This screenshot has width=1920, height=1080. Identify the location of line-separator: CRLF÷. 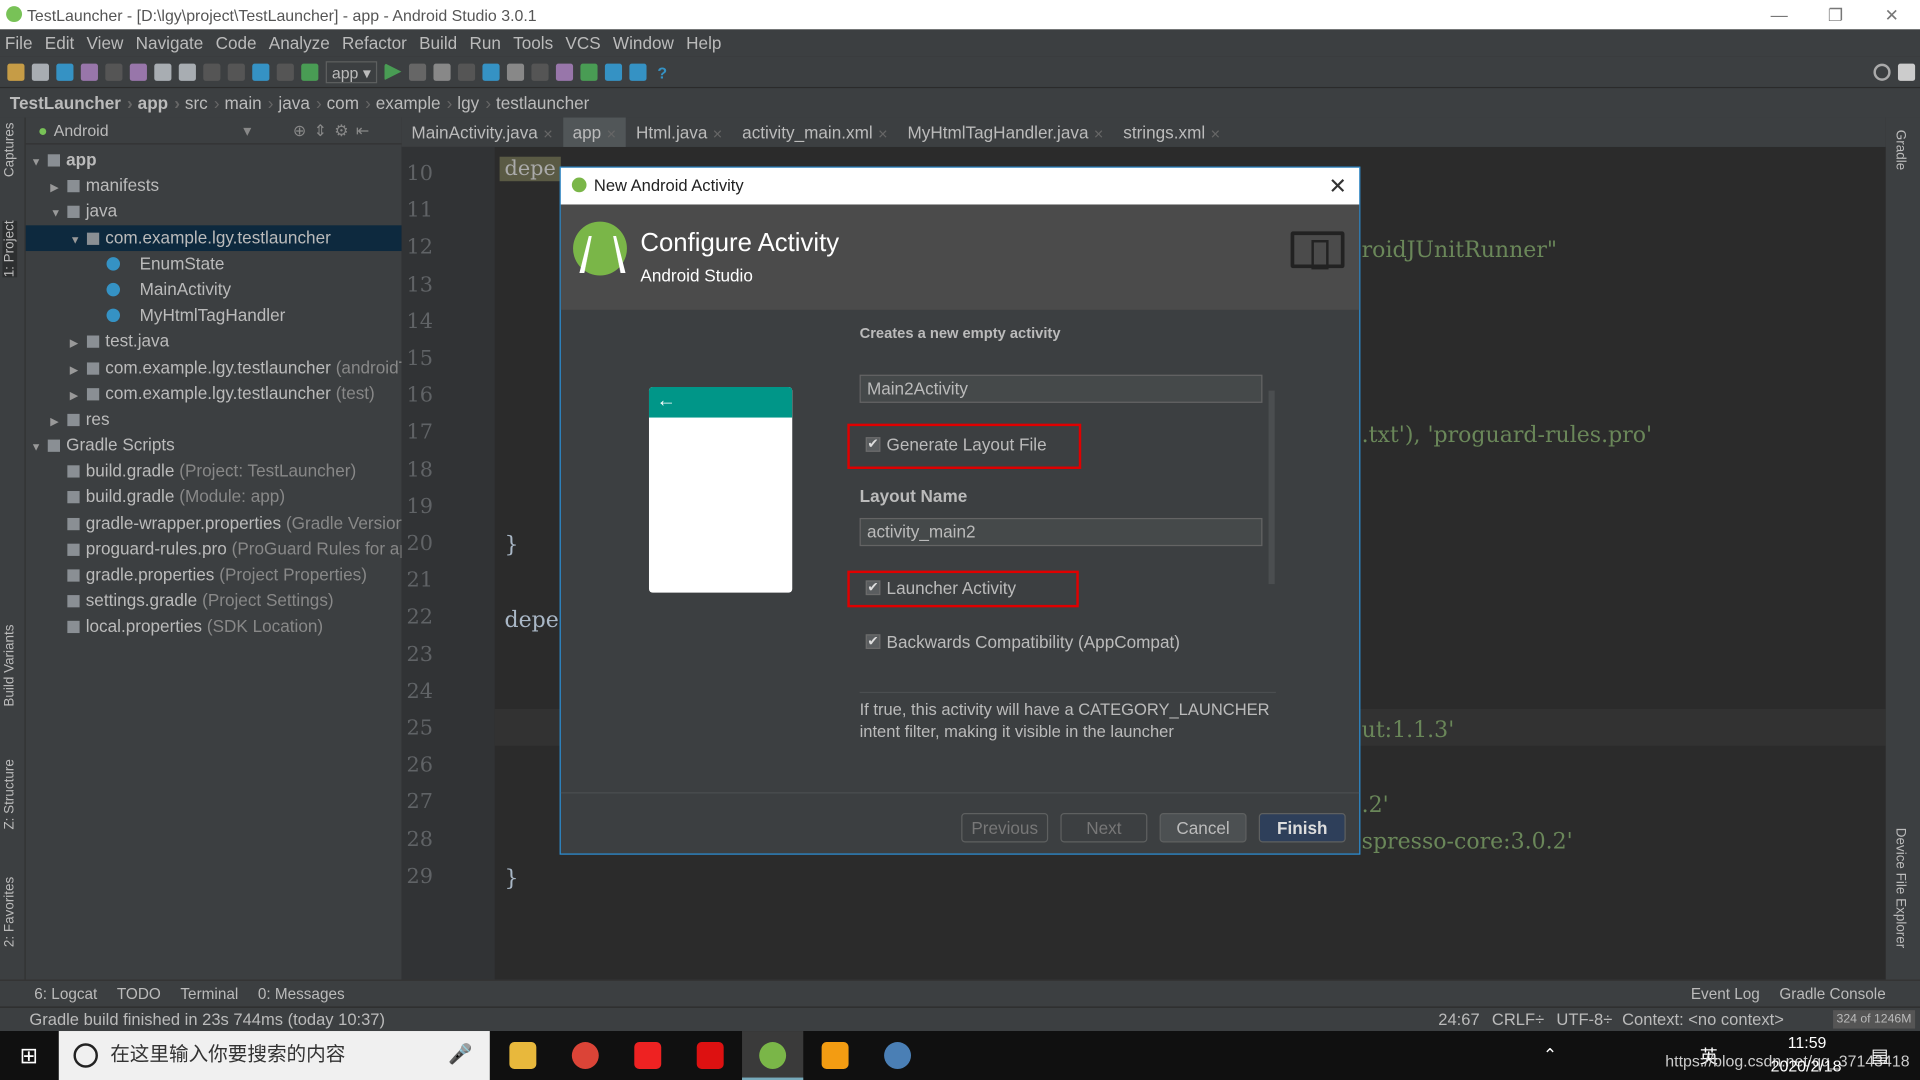
(1518, 1019).